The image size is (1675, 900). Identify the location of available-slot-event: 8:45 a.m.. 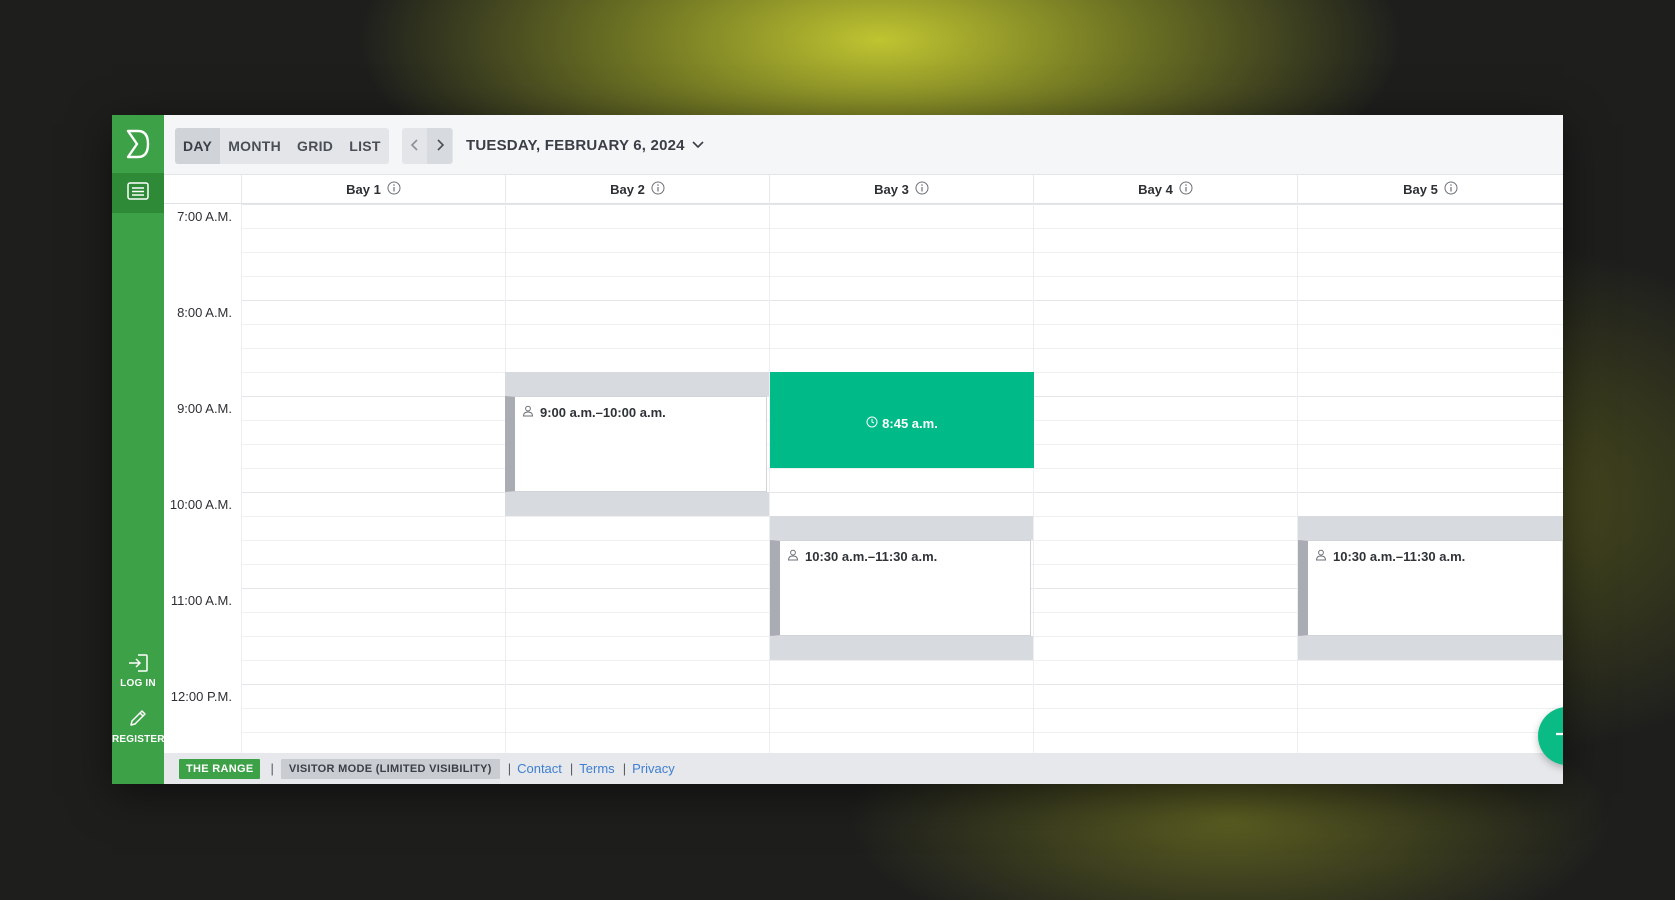
(902, 420).